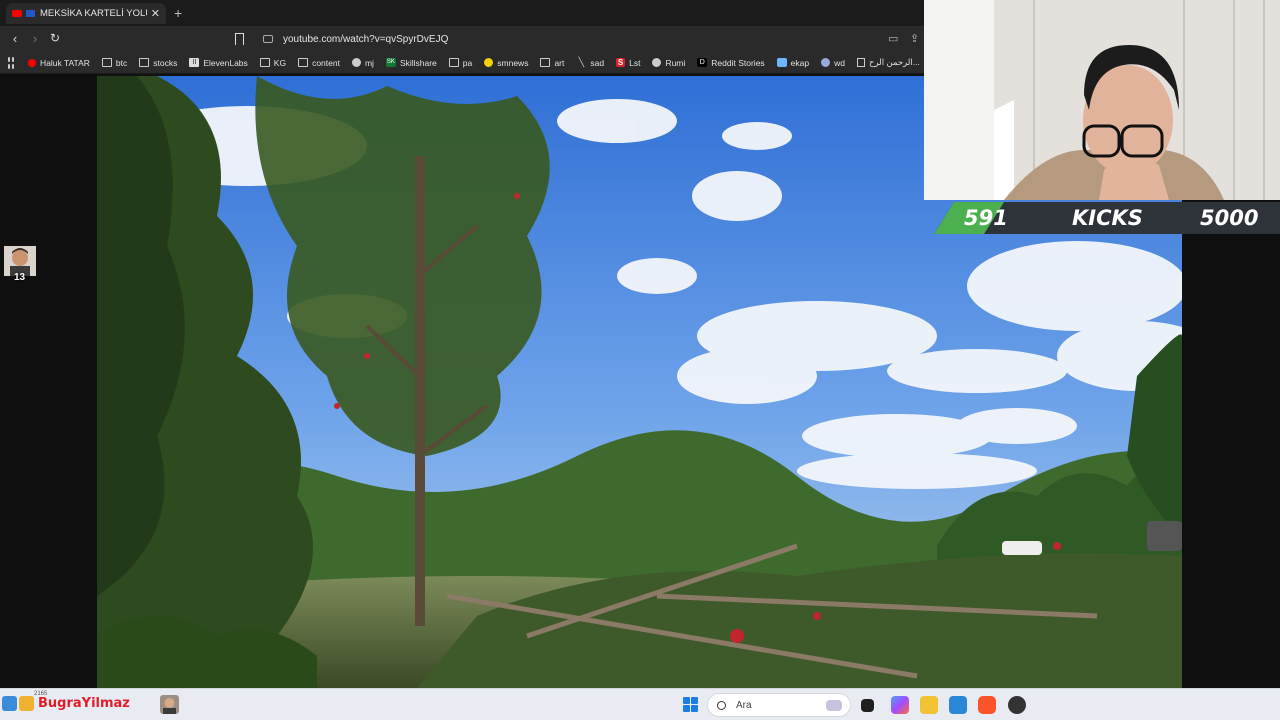  Describe the element at coordinates (489, 62) in the screenshot. I see `smiley-icon` at that location.